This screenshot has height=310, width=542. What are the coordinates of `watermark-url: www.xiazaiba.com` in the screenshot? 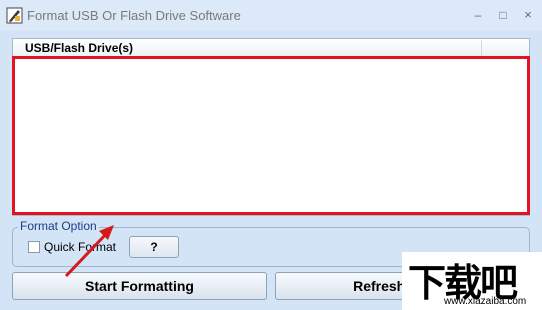 It's located at (485, 301).